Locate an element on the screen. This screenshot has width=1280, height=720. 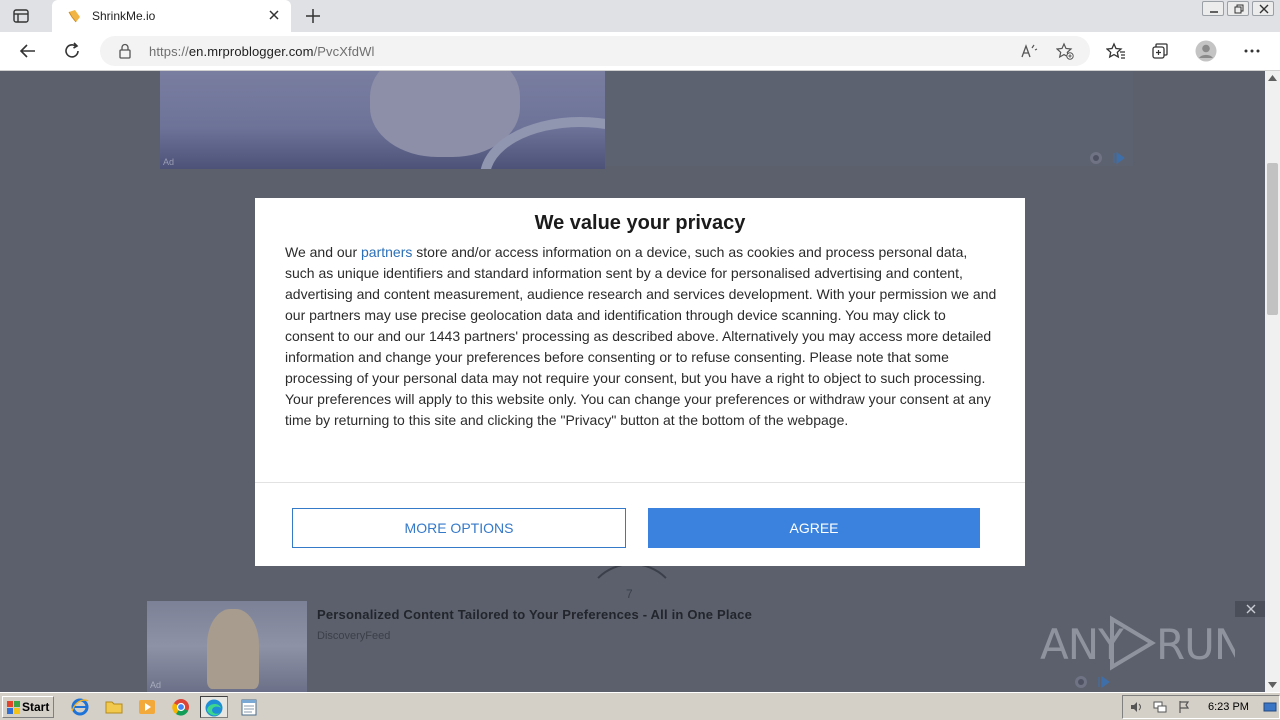
anyrun-watermark: ANY RUN is located at coordinates (1142, 642).